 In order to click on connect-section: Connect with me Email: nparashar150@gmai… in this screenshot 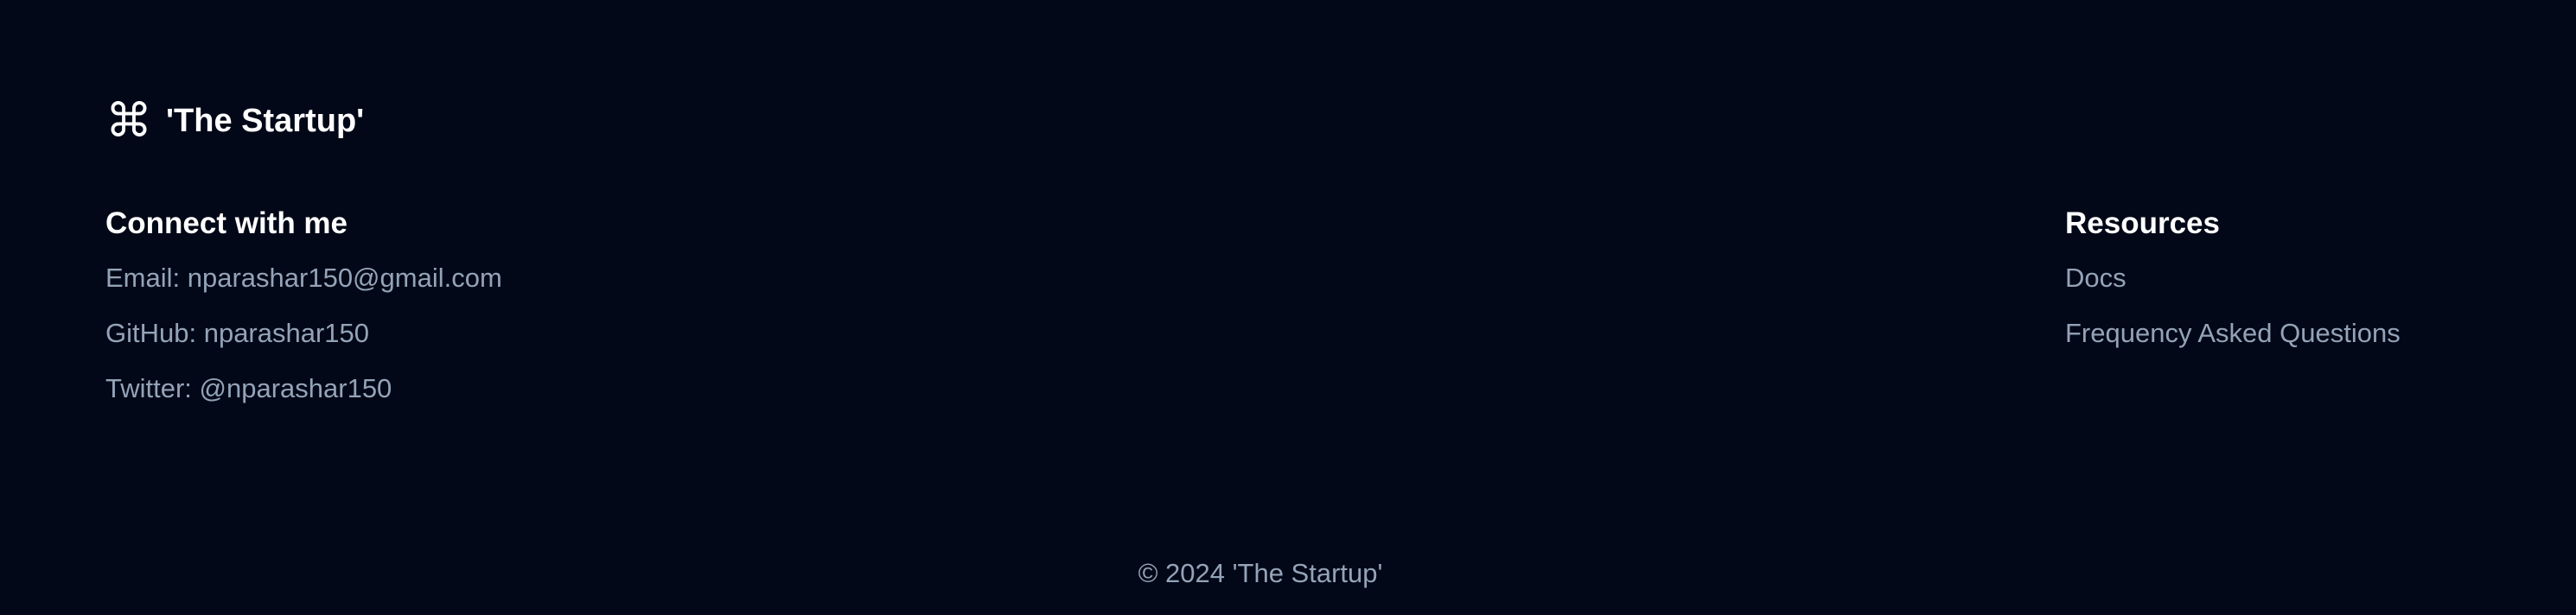, I will do `click(303, 313)`.